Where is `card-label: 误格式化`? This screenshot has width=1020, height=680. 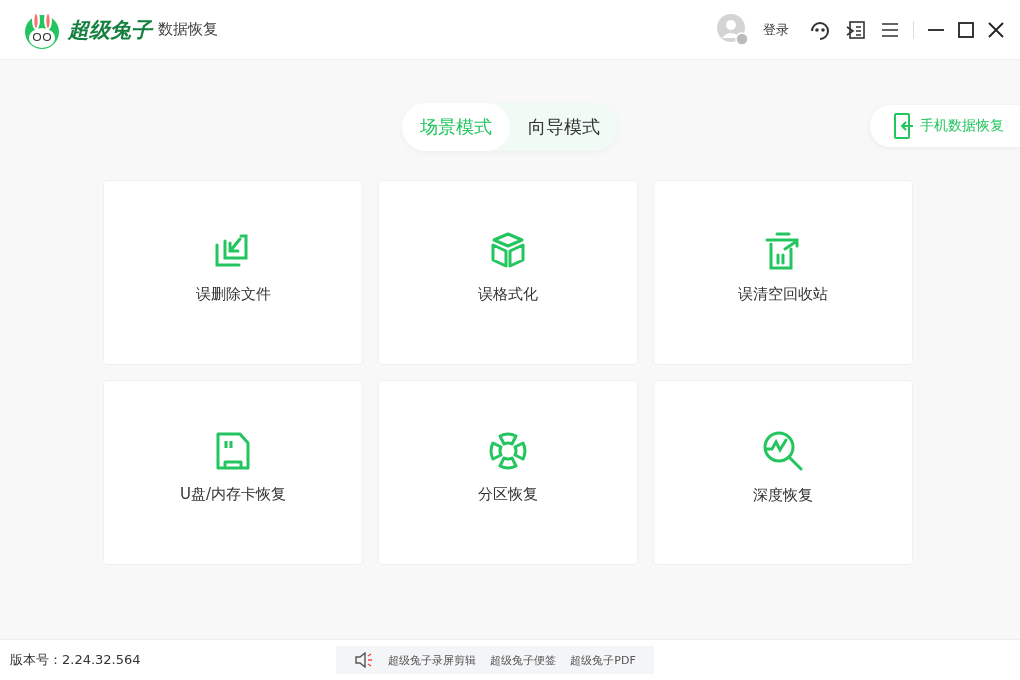 card-label: 误格式化 is located at coordinates (508, 294).